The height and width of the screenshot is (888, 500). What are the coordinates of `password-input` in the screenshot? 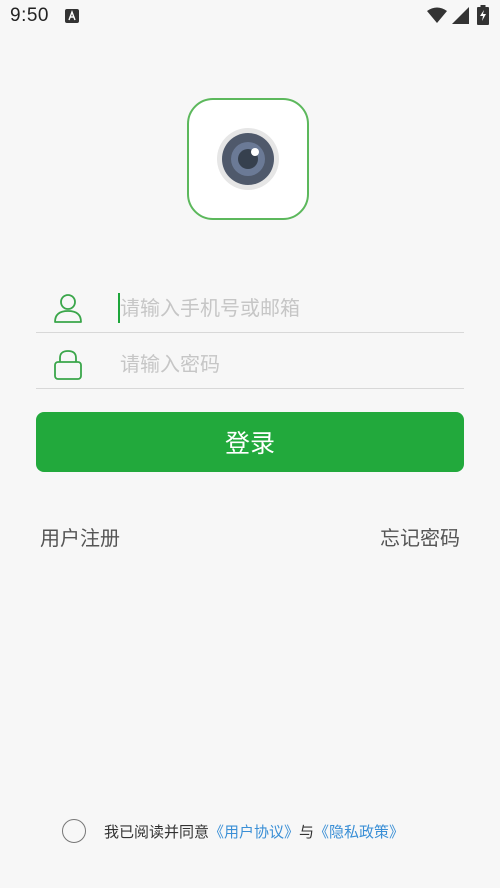 It's located at (285, 364).